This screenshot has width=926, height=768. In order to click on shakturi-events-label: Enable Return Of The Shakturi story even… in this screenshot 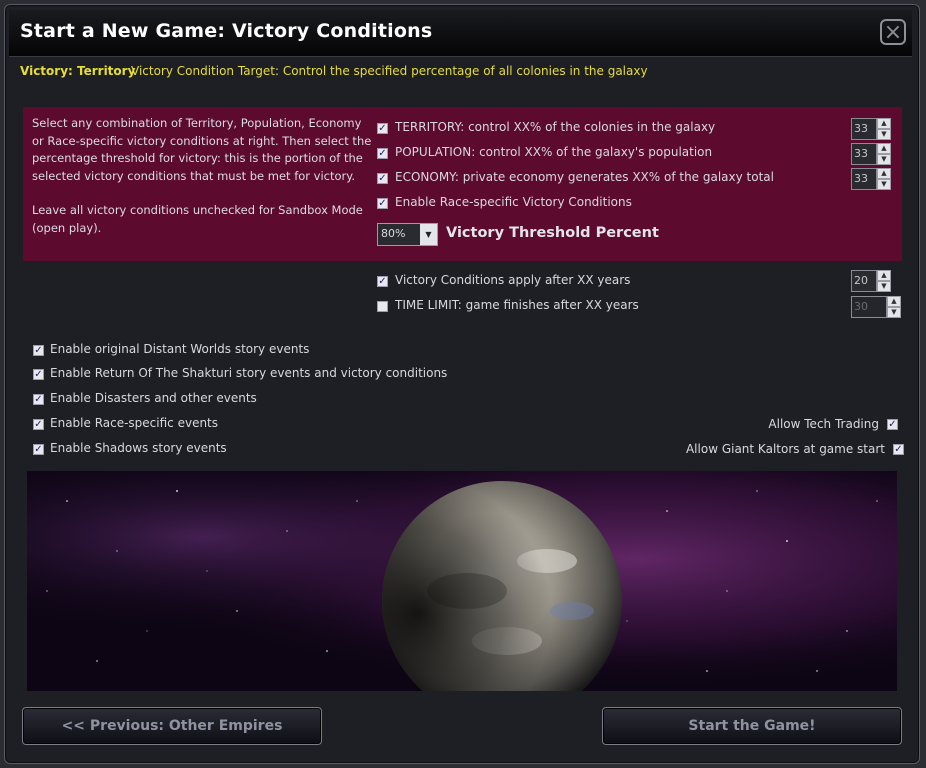, I will do `click(249, 373)`.